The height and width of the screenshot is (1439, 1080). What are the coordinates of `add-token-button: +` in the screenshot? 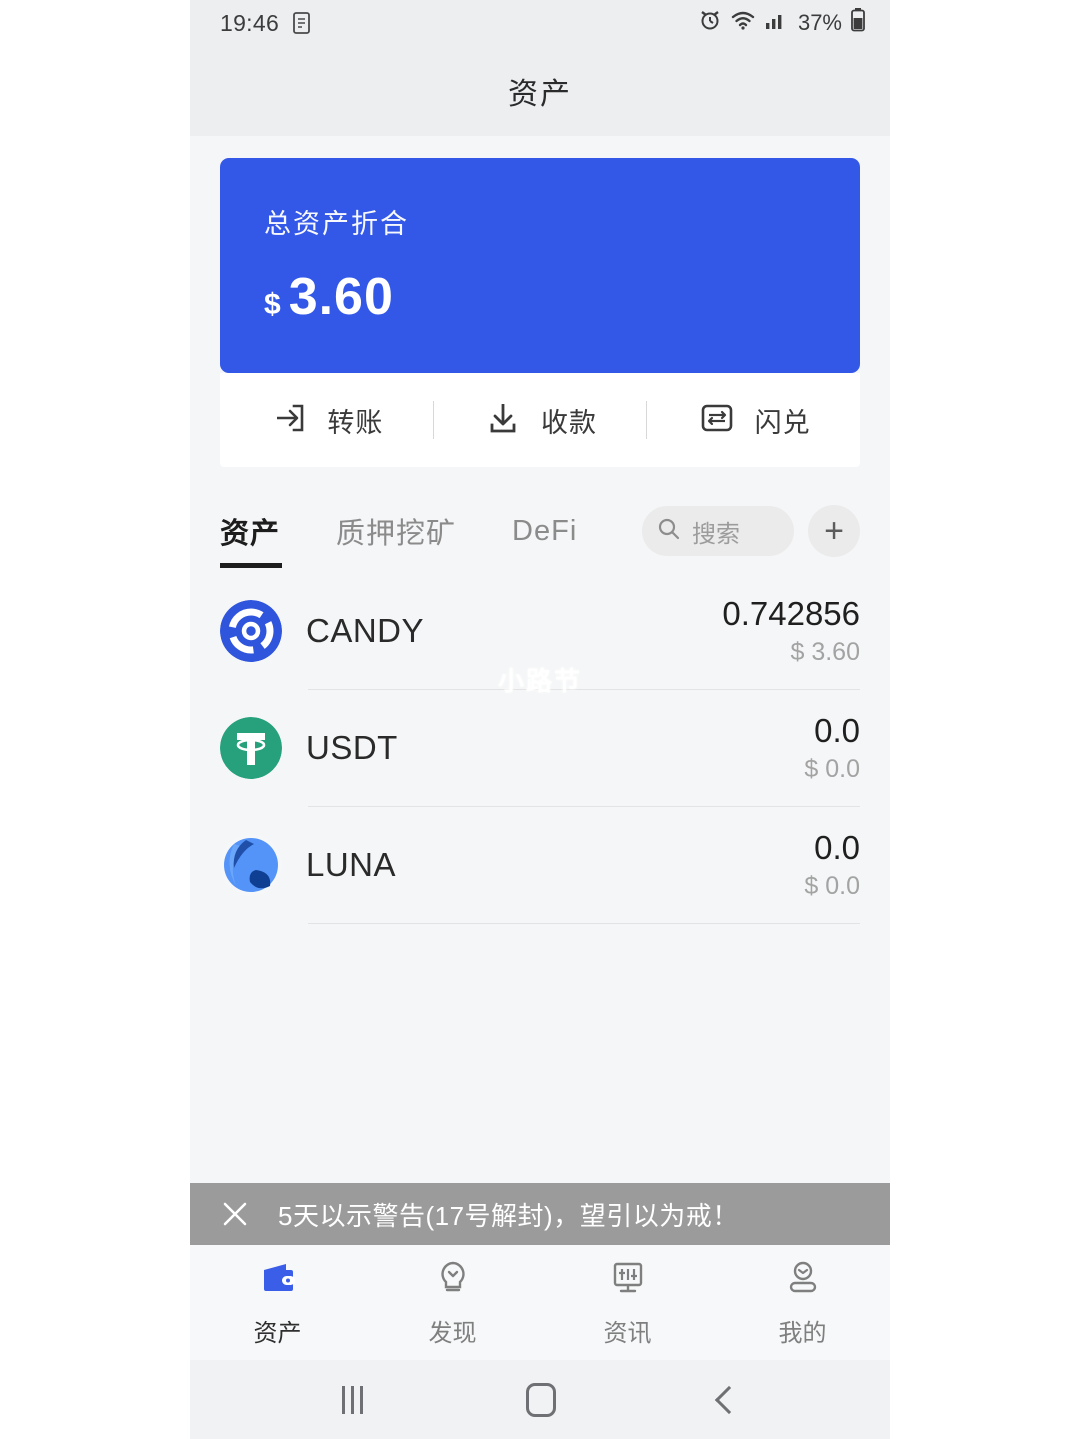 It's located at (834, 531).